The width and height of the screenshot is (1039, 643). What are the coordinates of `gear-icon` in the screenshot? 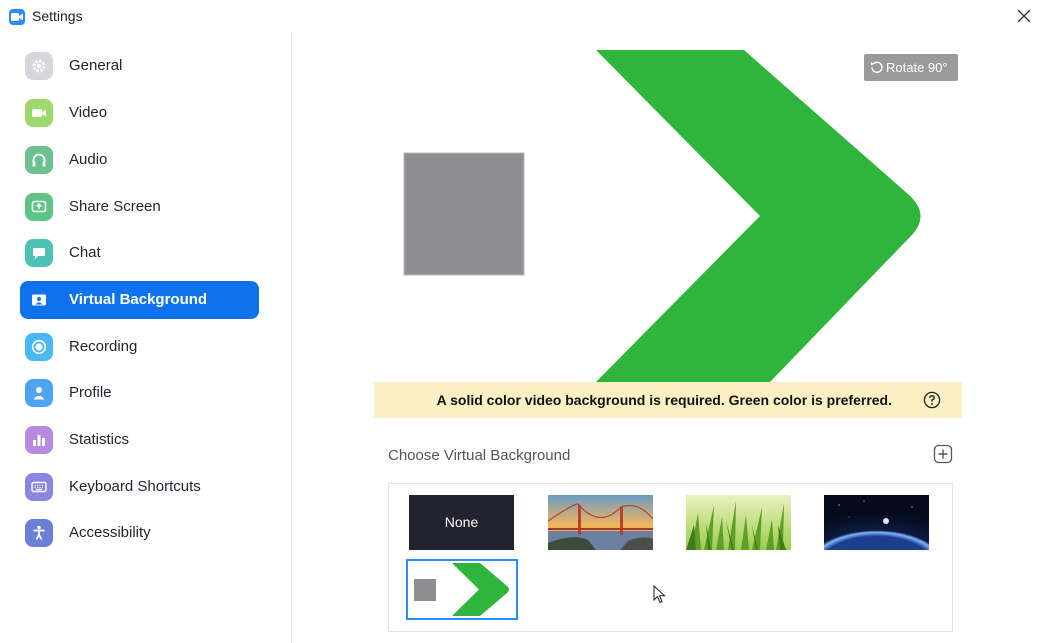 It's located at (39, 66).